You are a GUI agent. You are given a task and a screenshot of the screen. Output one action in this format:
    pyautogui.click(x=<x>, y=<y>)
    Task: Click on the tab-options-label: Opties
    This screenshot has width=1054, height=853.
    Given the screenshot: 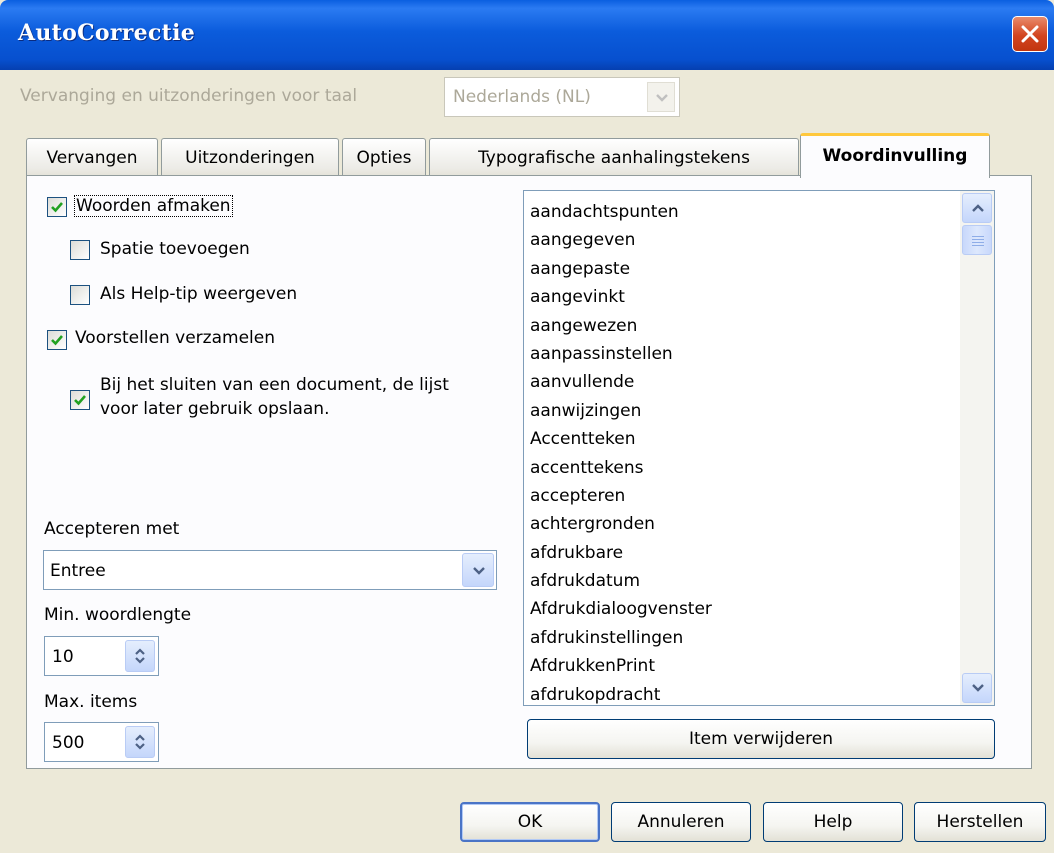 What is the action you would take?
    pyautogui.click(x=384, y=158)
    